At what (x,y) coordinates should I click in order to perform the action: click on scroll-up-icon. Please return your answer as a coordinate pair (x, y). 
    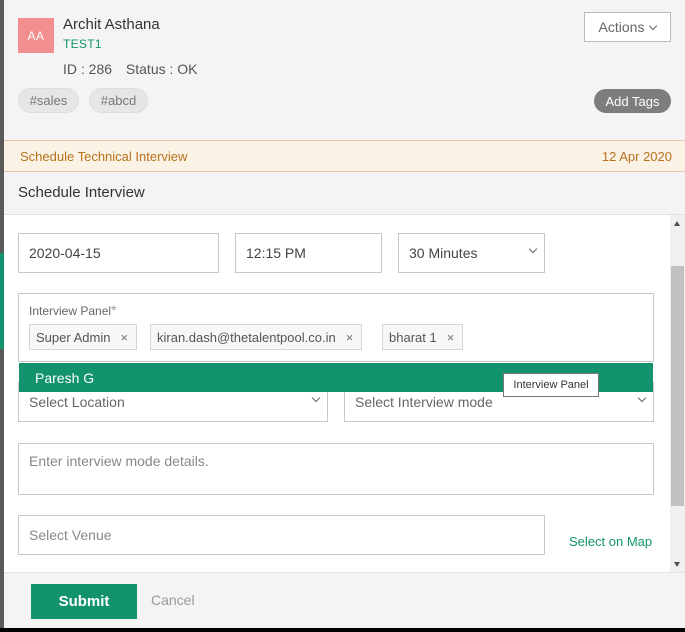
    Looking at the image, I should click on (677, 223).